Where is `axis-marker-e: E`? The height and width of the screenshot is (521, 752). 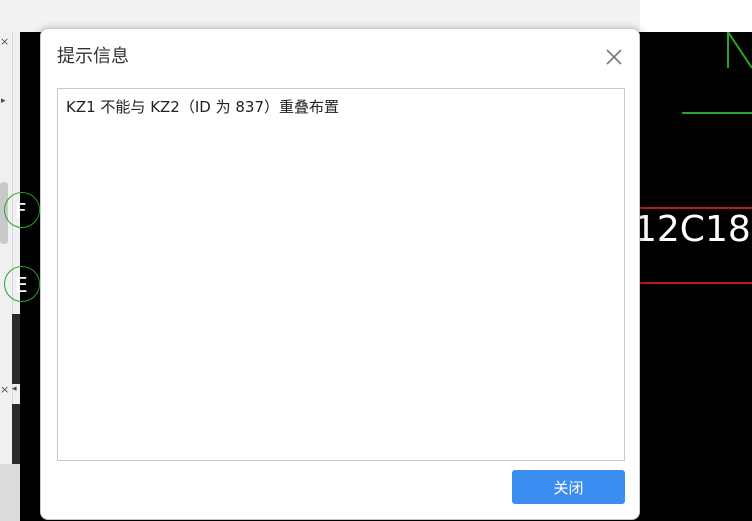 axis-marker-e: E is located at coordinates (22, 284).